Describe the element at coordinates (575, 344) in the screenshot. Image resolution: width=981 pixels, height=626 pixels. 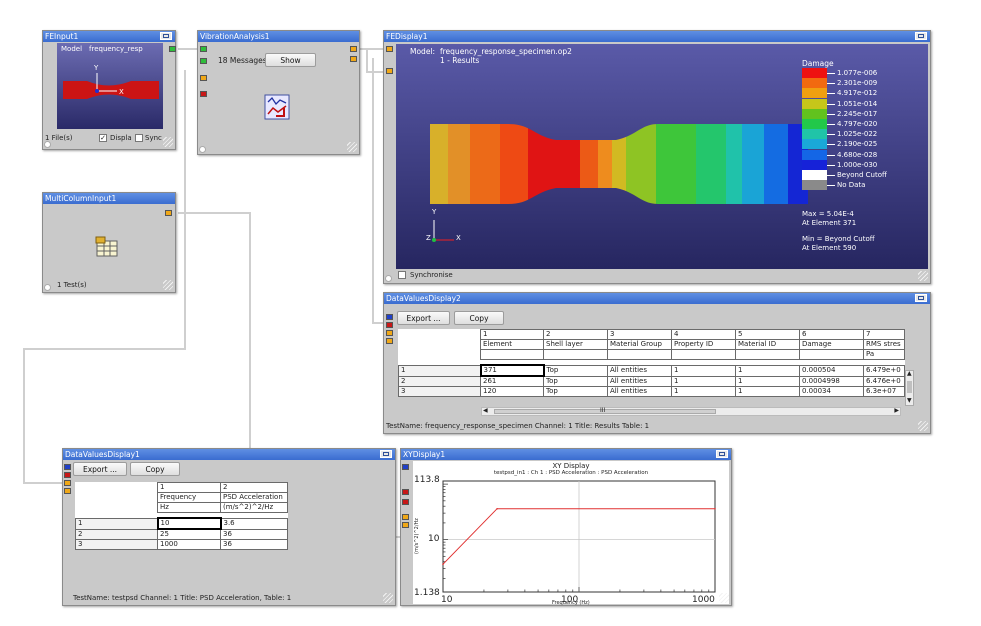
I see `column-header: Shell layer` at that location.